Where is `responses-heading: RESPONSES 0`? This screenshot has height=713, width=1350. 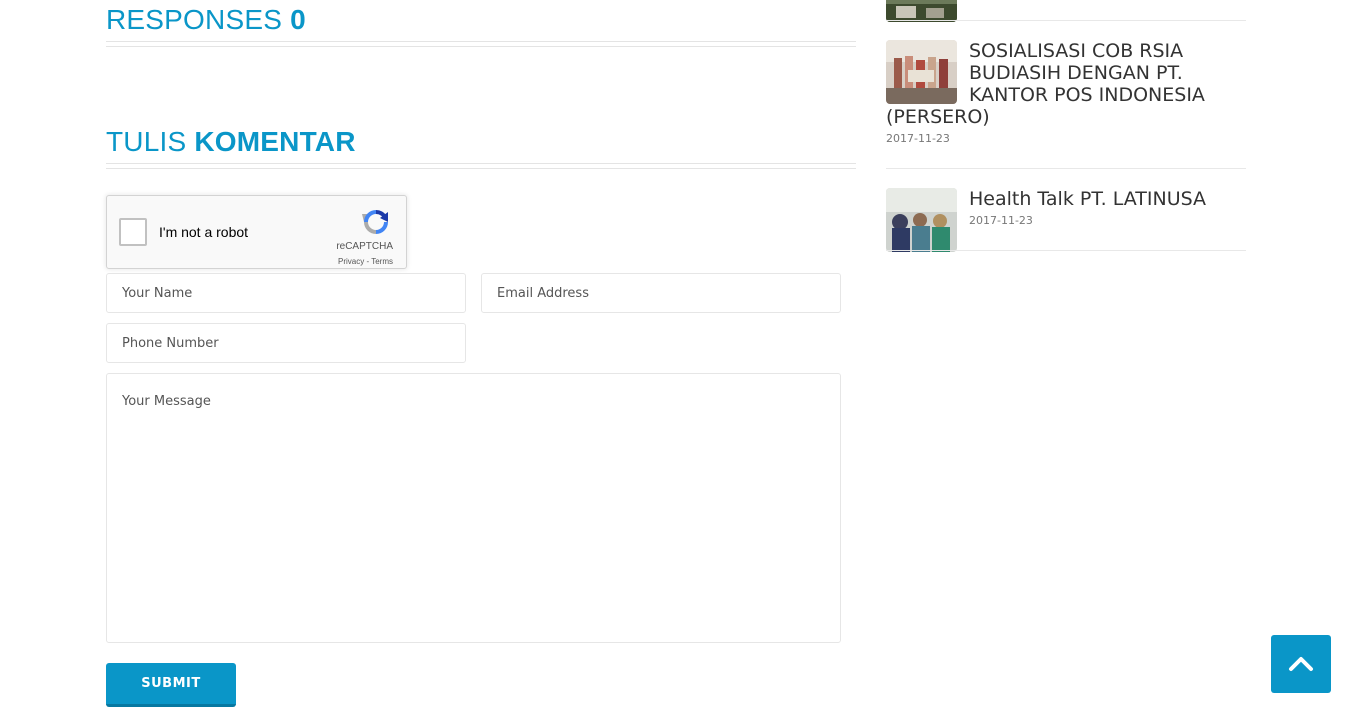 responses-heading: RESPONSES 0 is located at coordinates (206, 20).